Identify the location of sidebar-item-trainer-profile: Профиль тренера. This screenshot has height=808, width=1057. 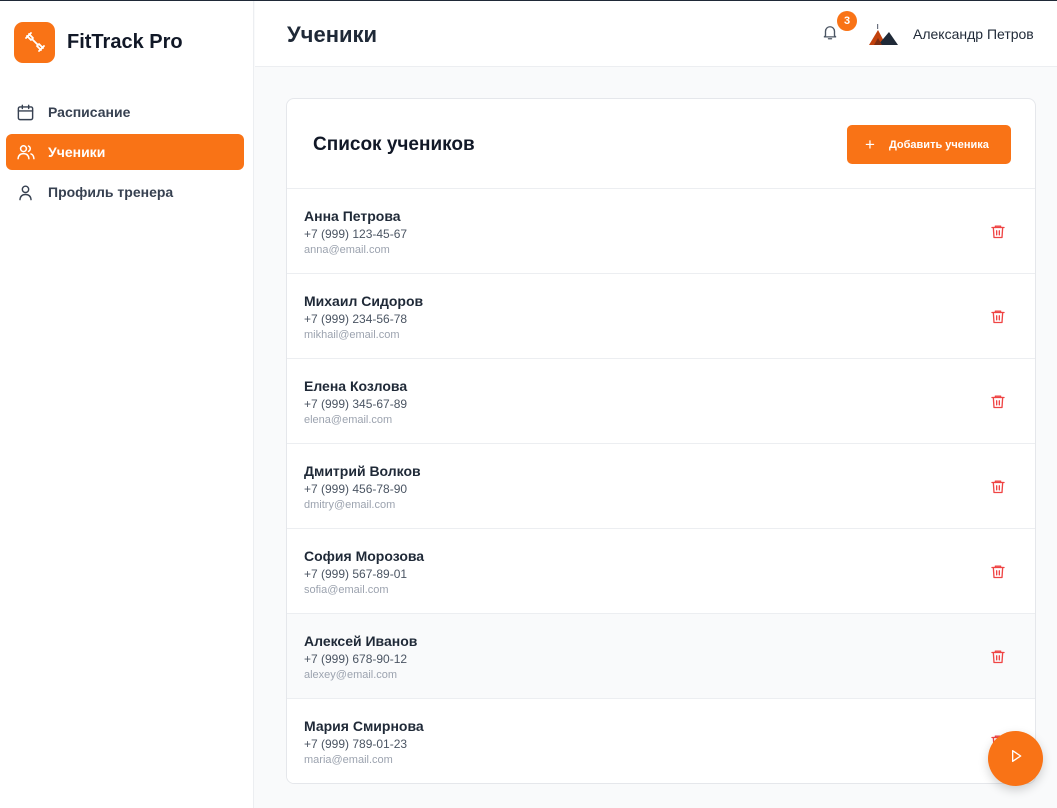
(125, 192).